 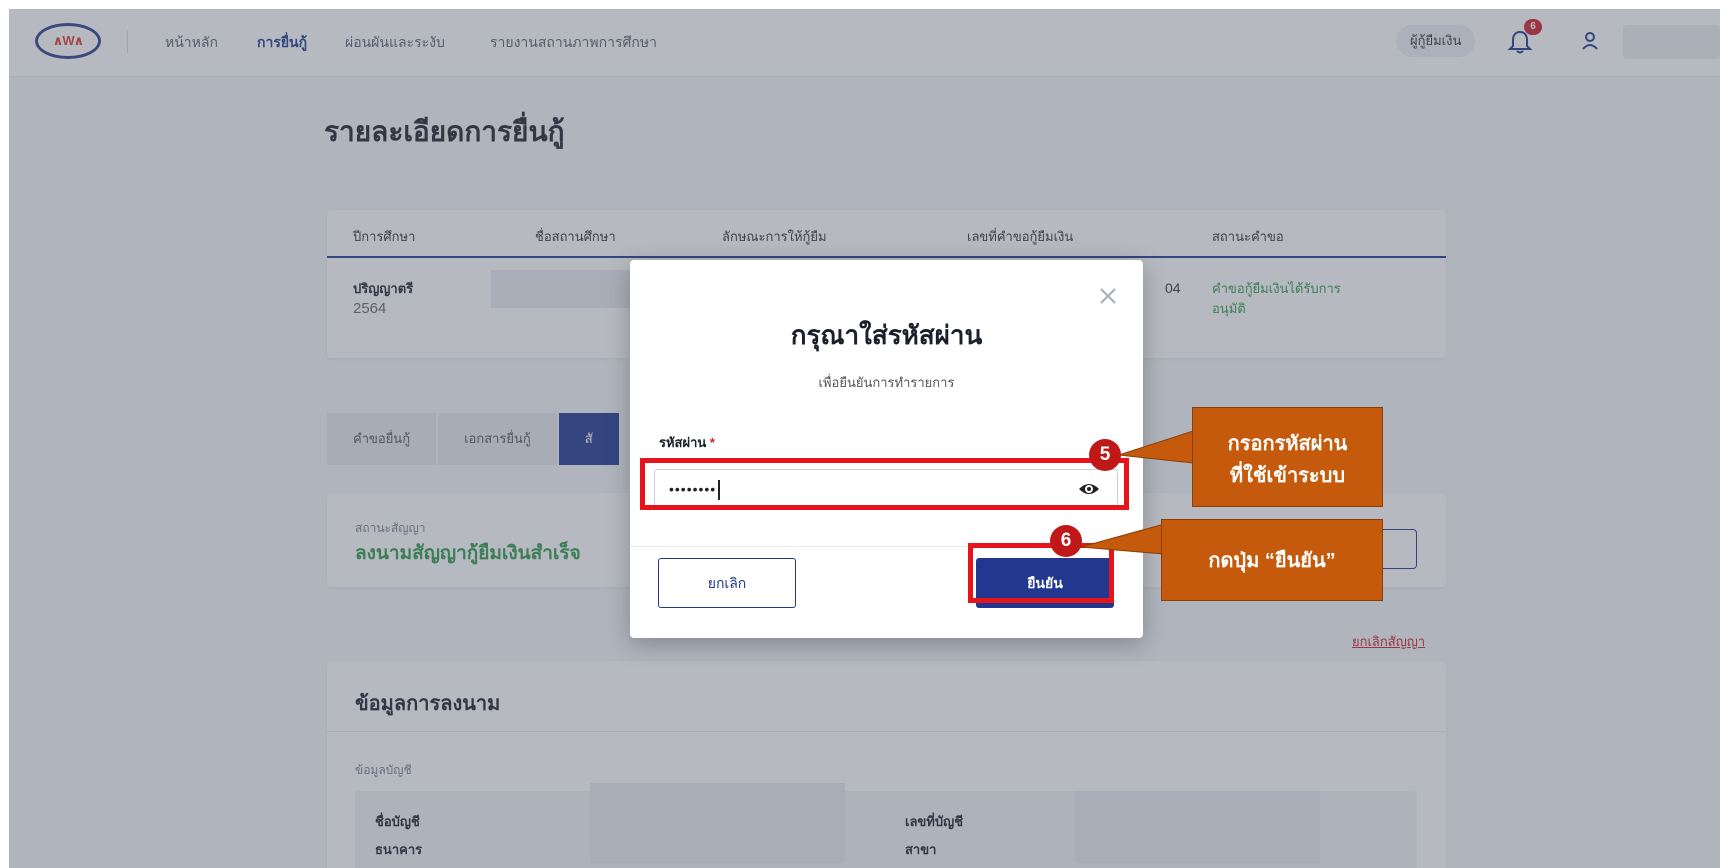 What do you see at coordinates (1287, 476) in the screenshot?
I see `callout-5-line2: ที่ใช้เข้าระบบ` at bounding box center [1287, 476].